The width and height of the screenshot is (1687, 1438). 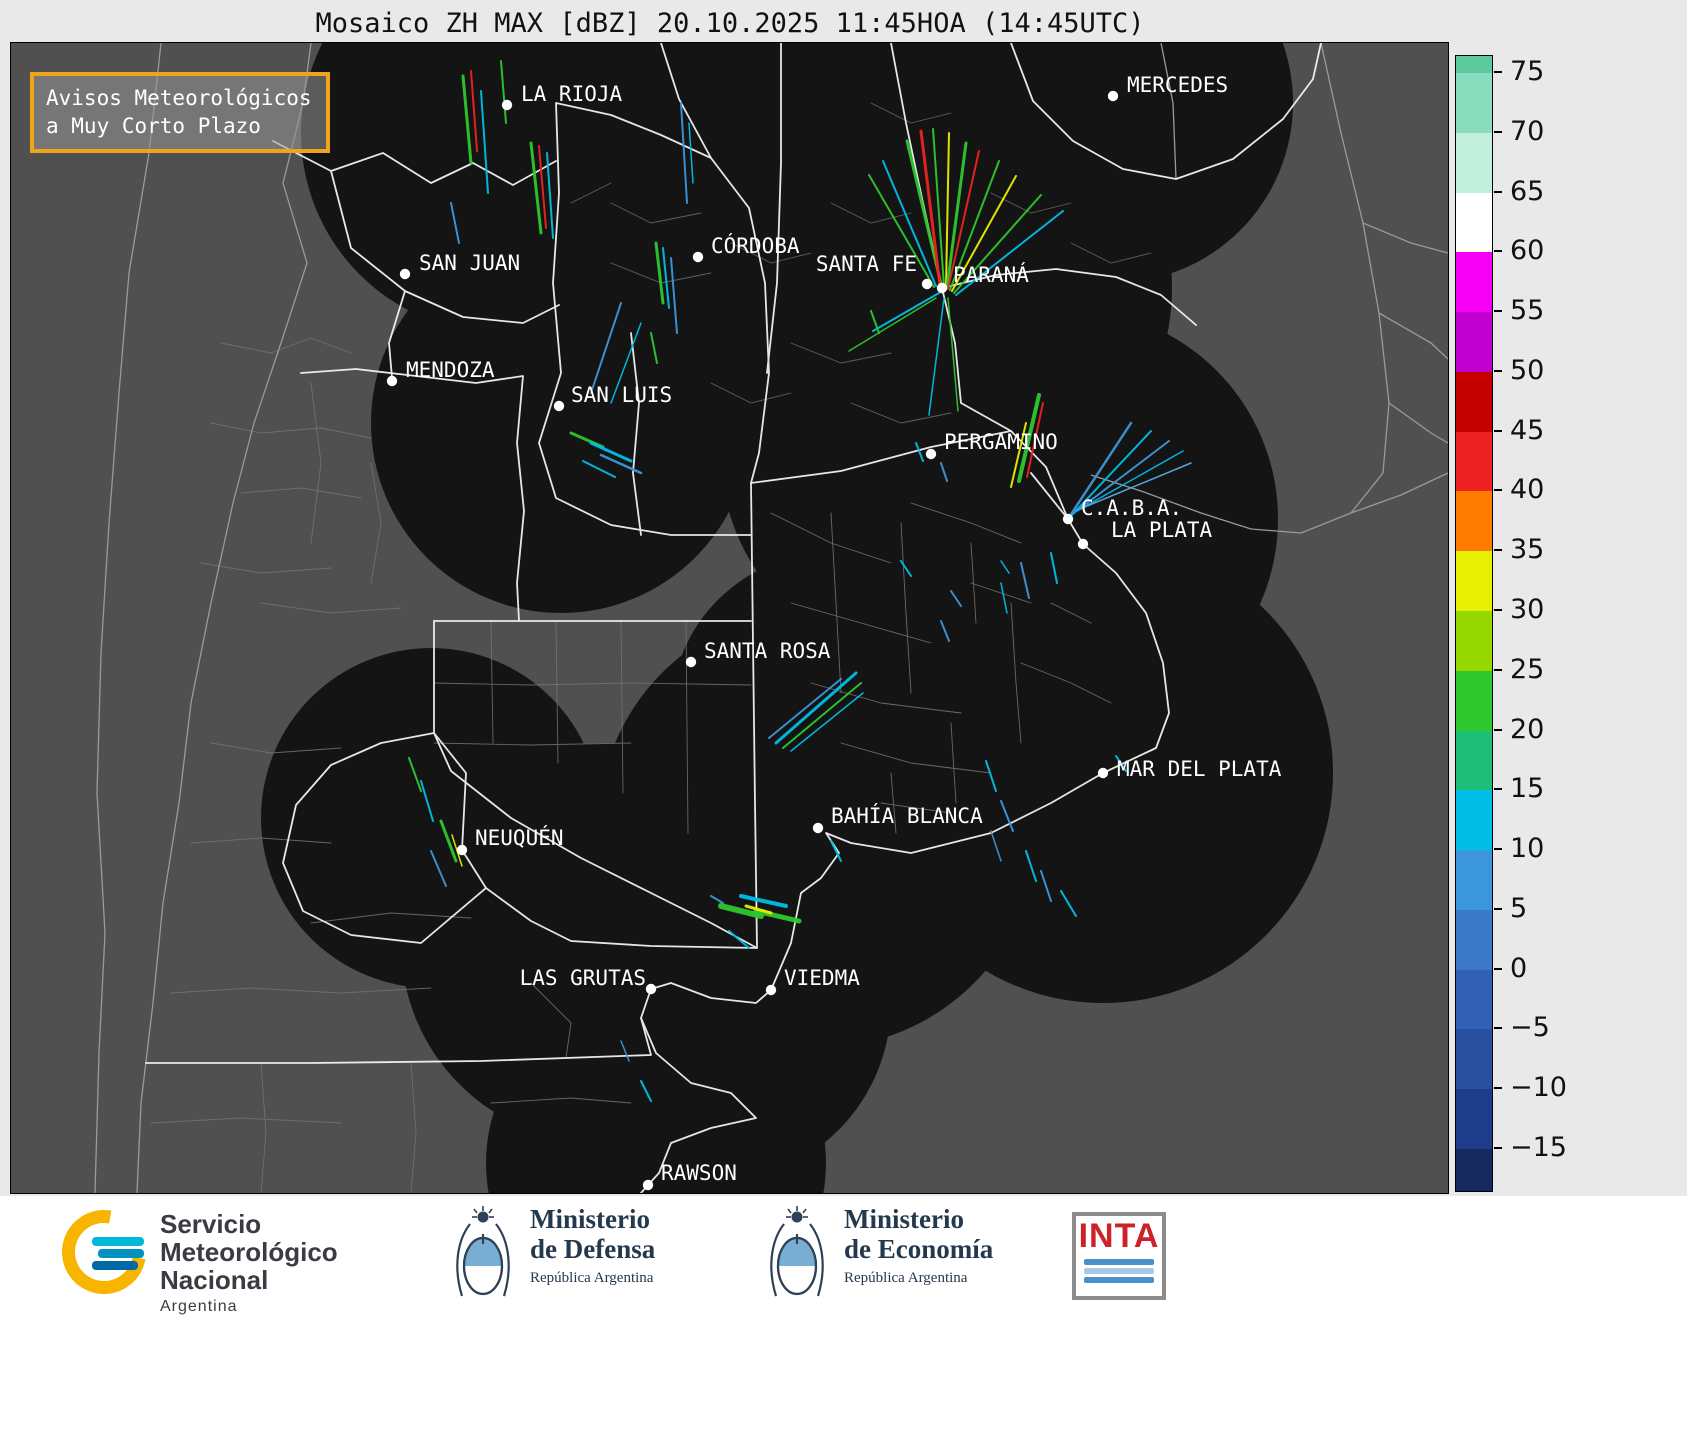 What do you see at coordinates (755, 245) in the screenshot?
I see `city-label: CÓRDOBA` at bounding box center [755, 245].